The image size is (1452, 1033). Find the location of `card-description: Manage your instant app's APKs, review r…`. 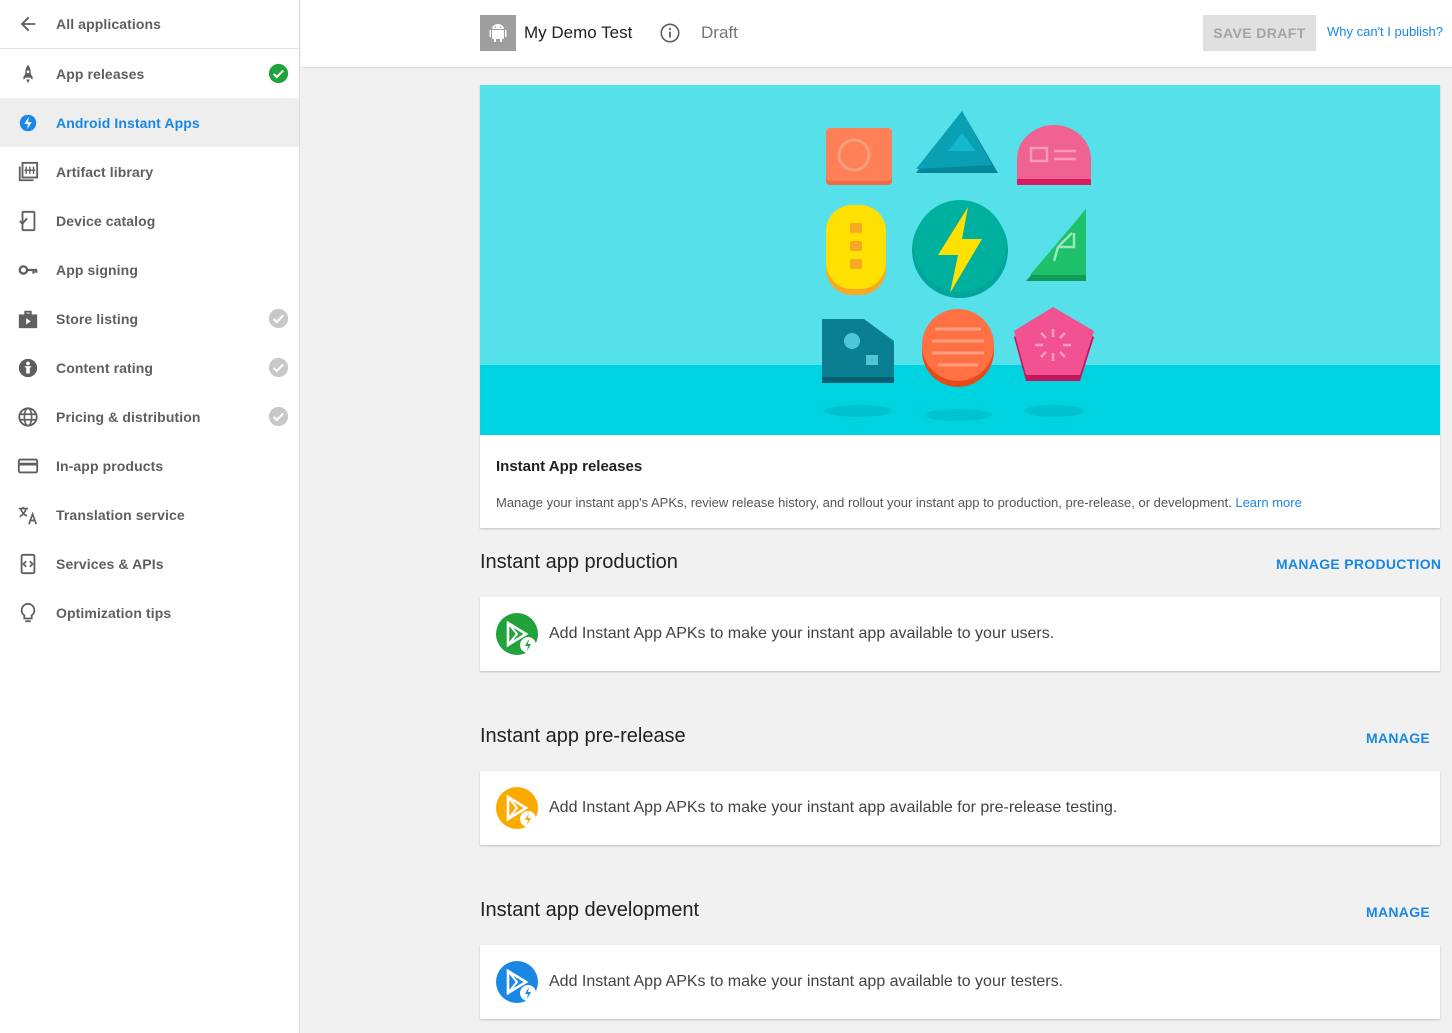

card-description: Manage your instant app's APKs, review r… is located at coordinates (899, 502).